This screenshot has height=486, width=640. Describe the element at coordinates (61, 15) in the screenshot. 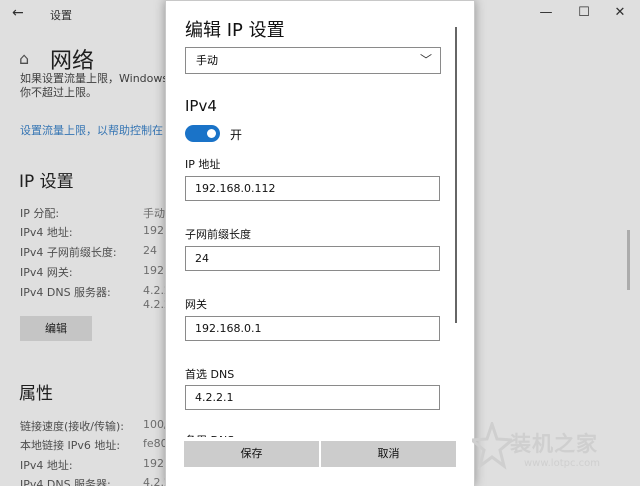

I see `app-title: 设置` at that location.